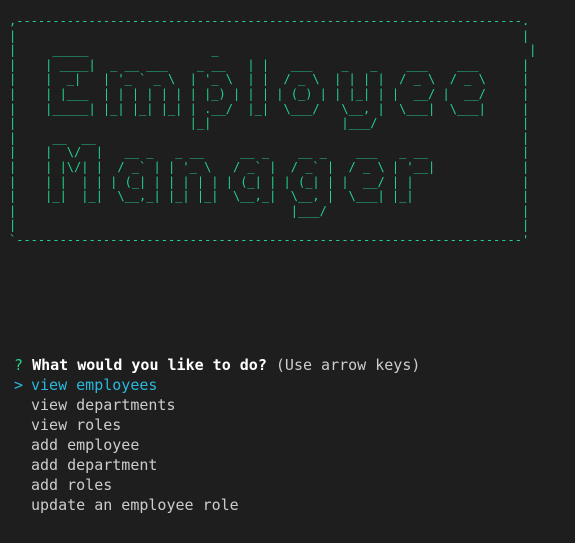 Image resolution: width=575 pixels, height=543 pixels. What do you see at coordinates (72, 485) in the screenshot?
I see `menu-choice-label: add roles` at bounding box center [72, 485].